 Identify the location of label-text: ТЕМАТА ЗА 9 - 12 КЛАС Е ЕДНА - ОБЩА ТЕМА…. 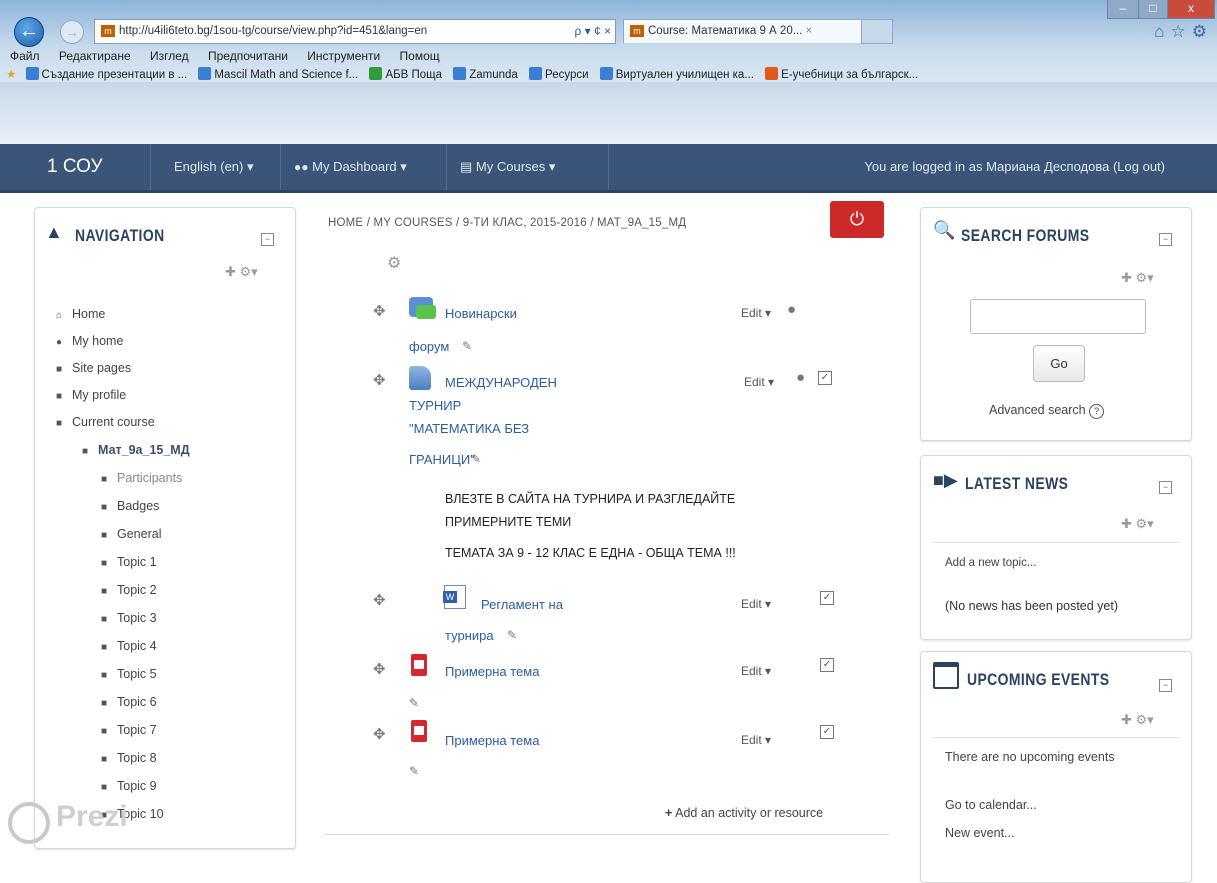
(590, 553).